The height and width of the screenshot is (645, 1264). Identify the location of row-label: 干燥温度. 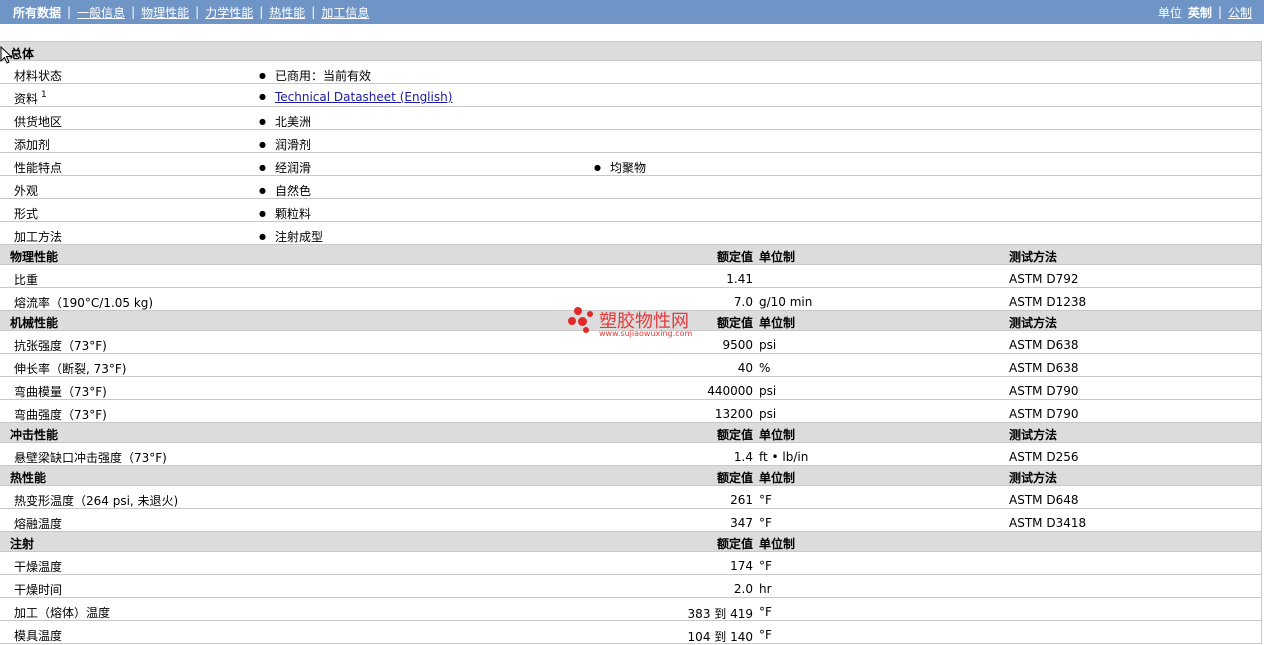
(38, 567).